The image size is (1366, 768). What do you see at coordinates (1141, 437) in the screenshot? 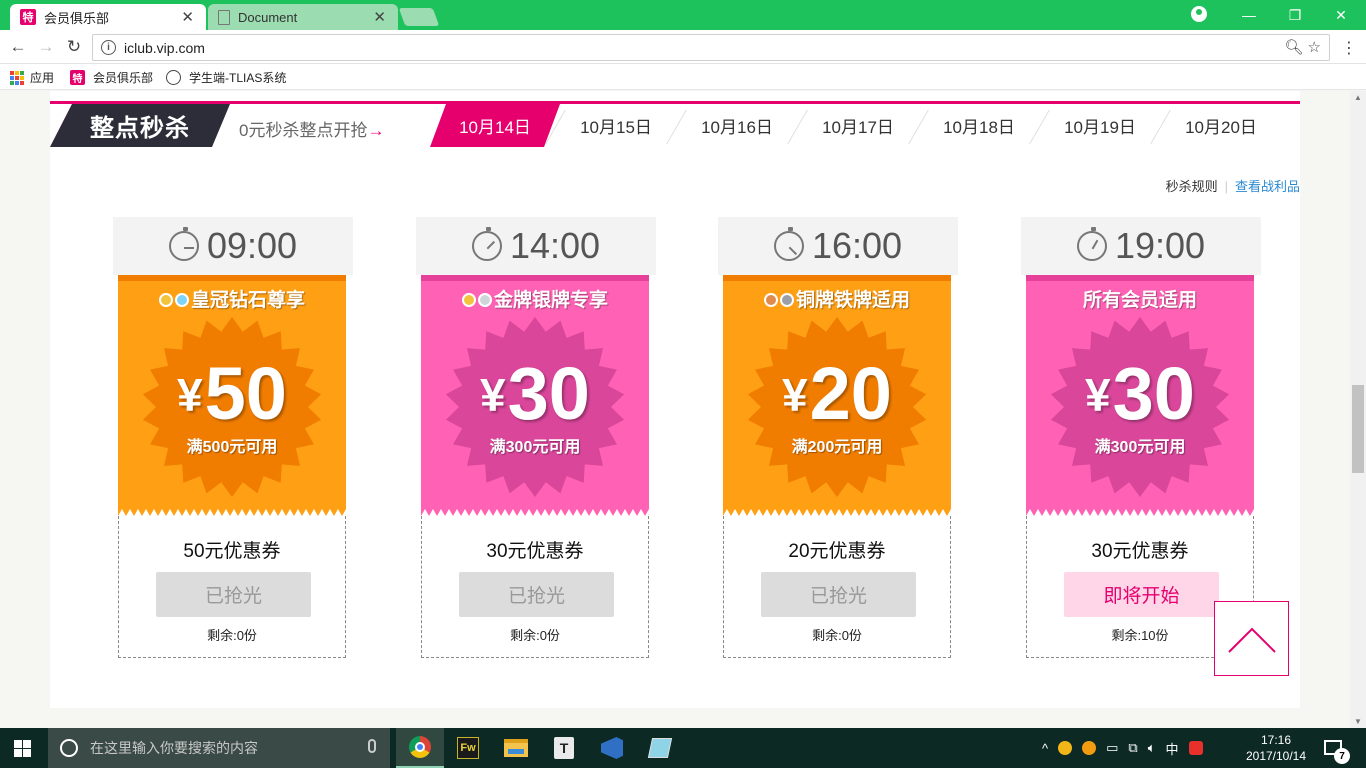
I see `coupon-card: 19:00 所有会员适用 ¥30 满300元可用 30元优惠券 即将开始 剩余:10份` at bounding box center [1141, 437].